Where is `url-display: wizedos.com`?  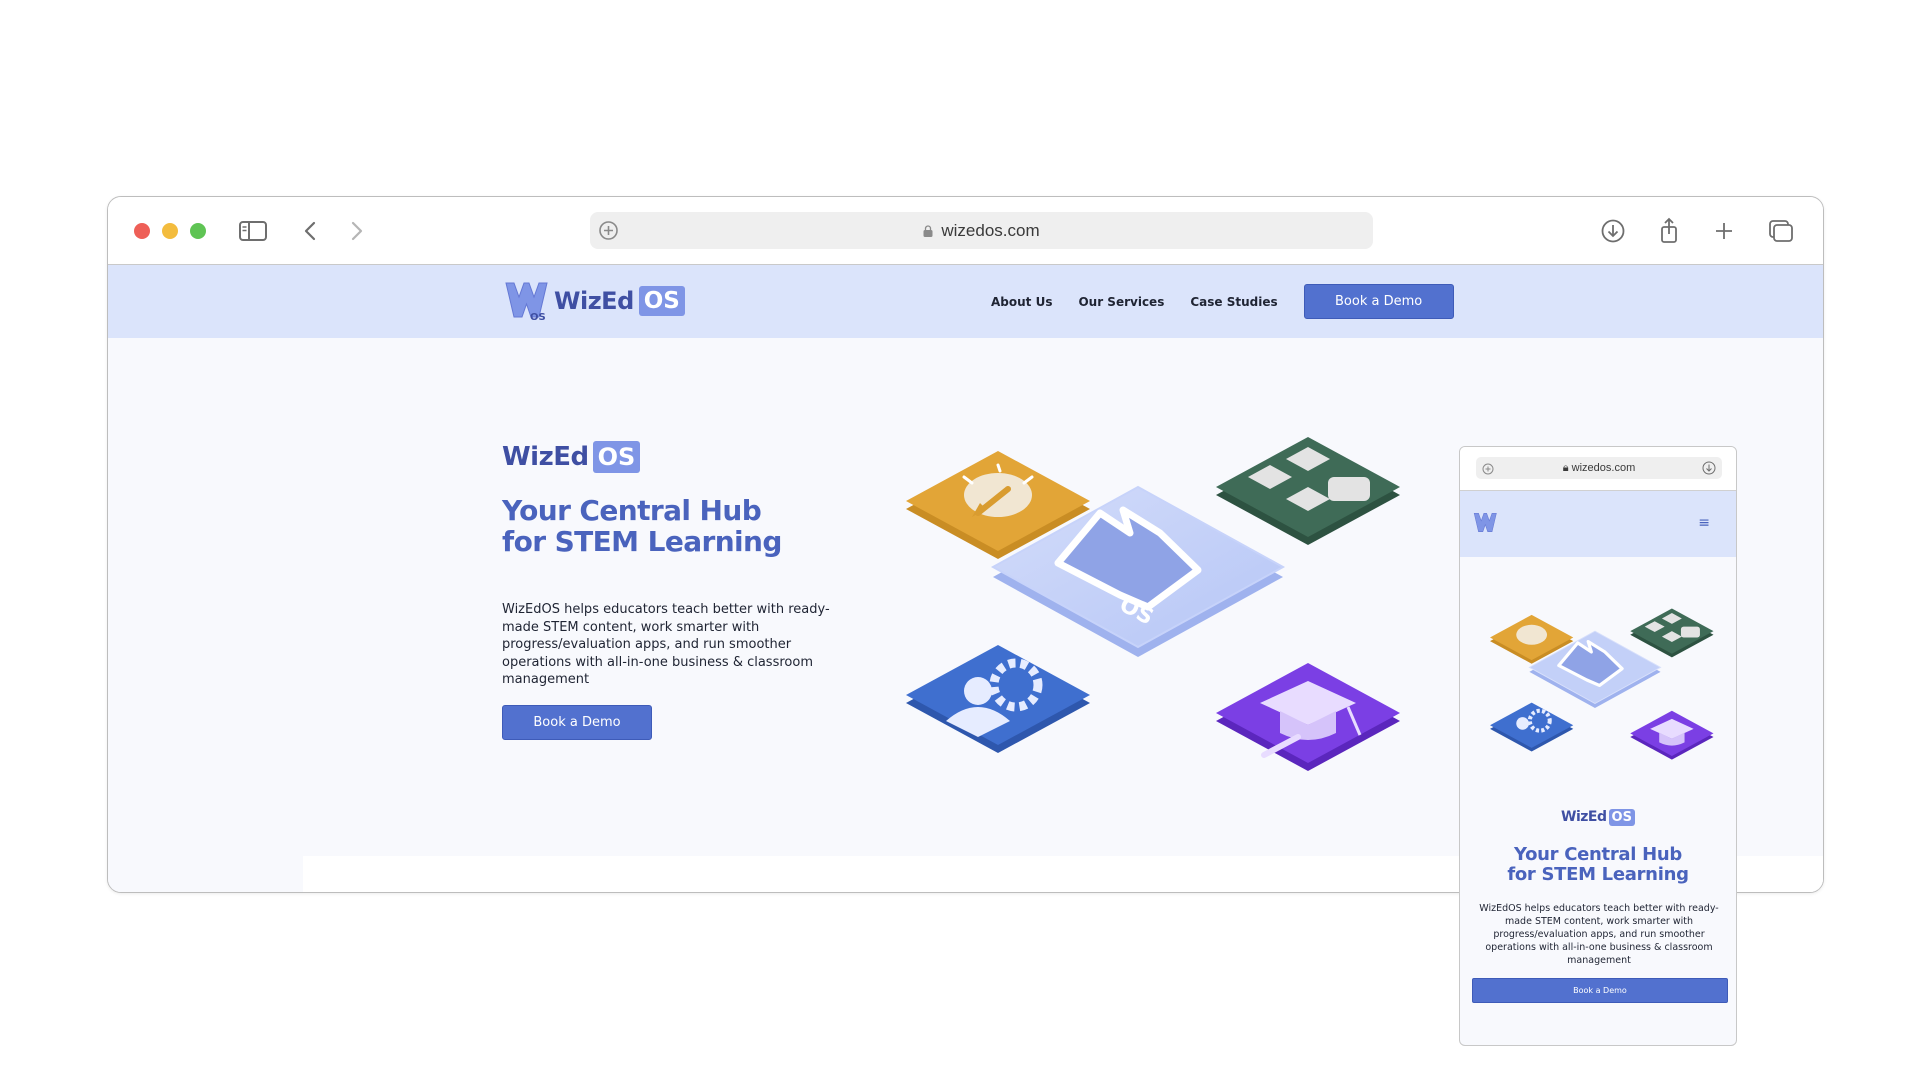
url-display: wizedos.com is located at coordinates (981, 231).